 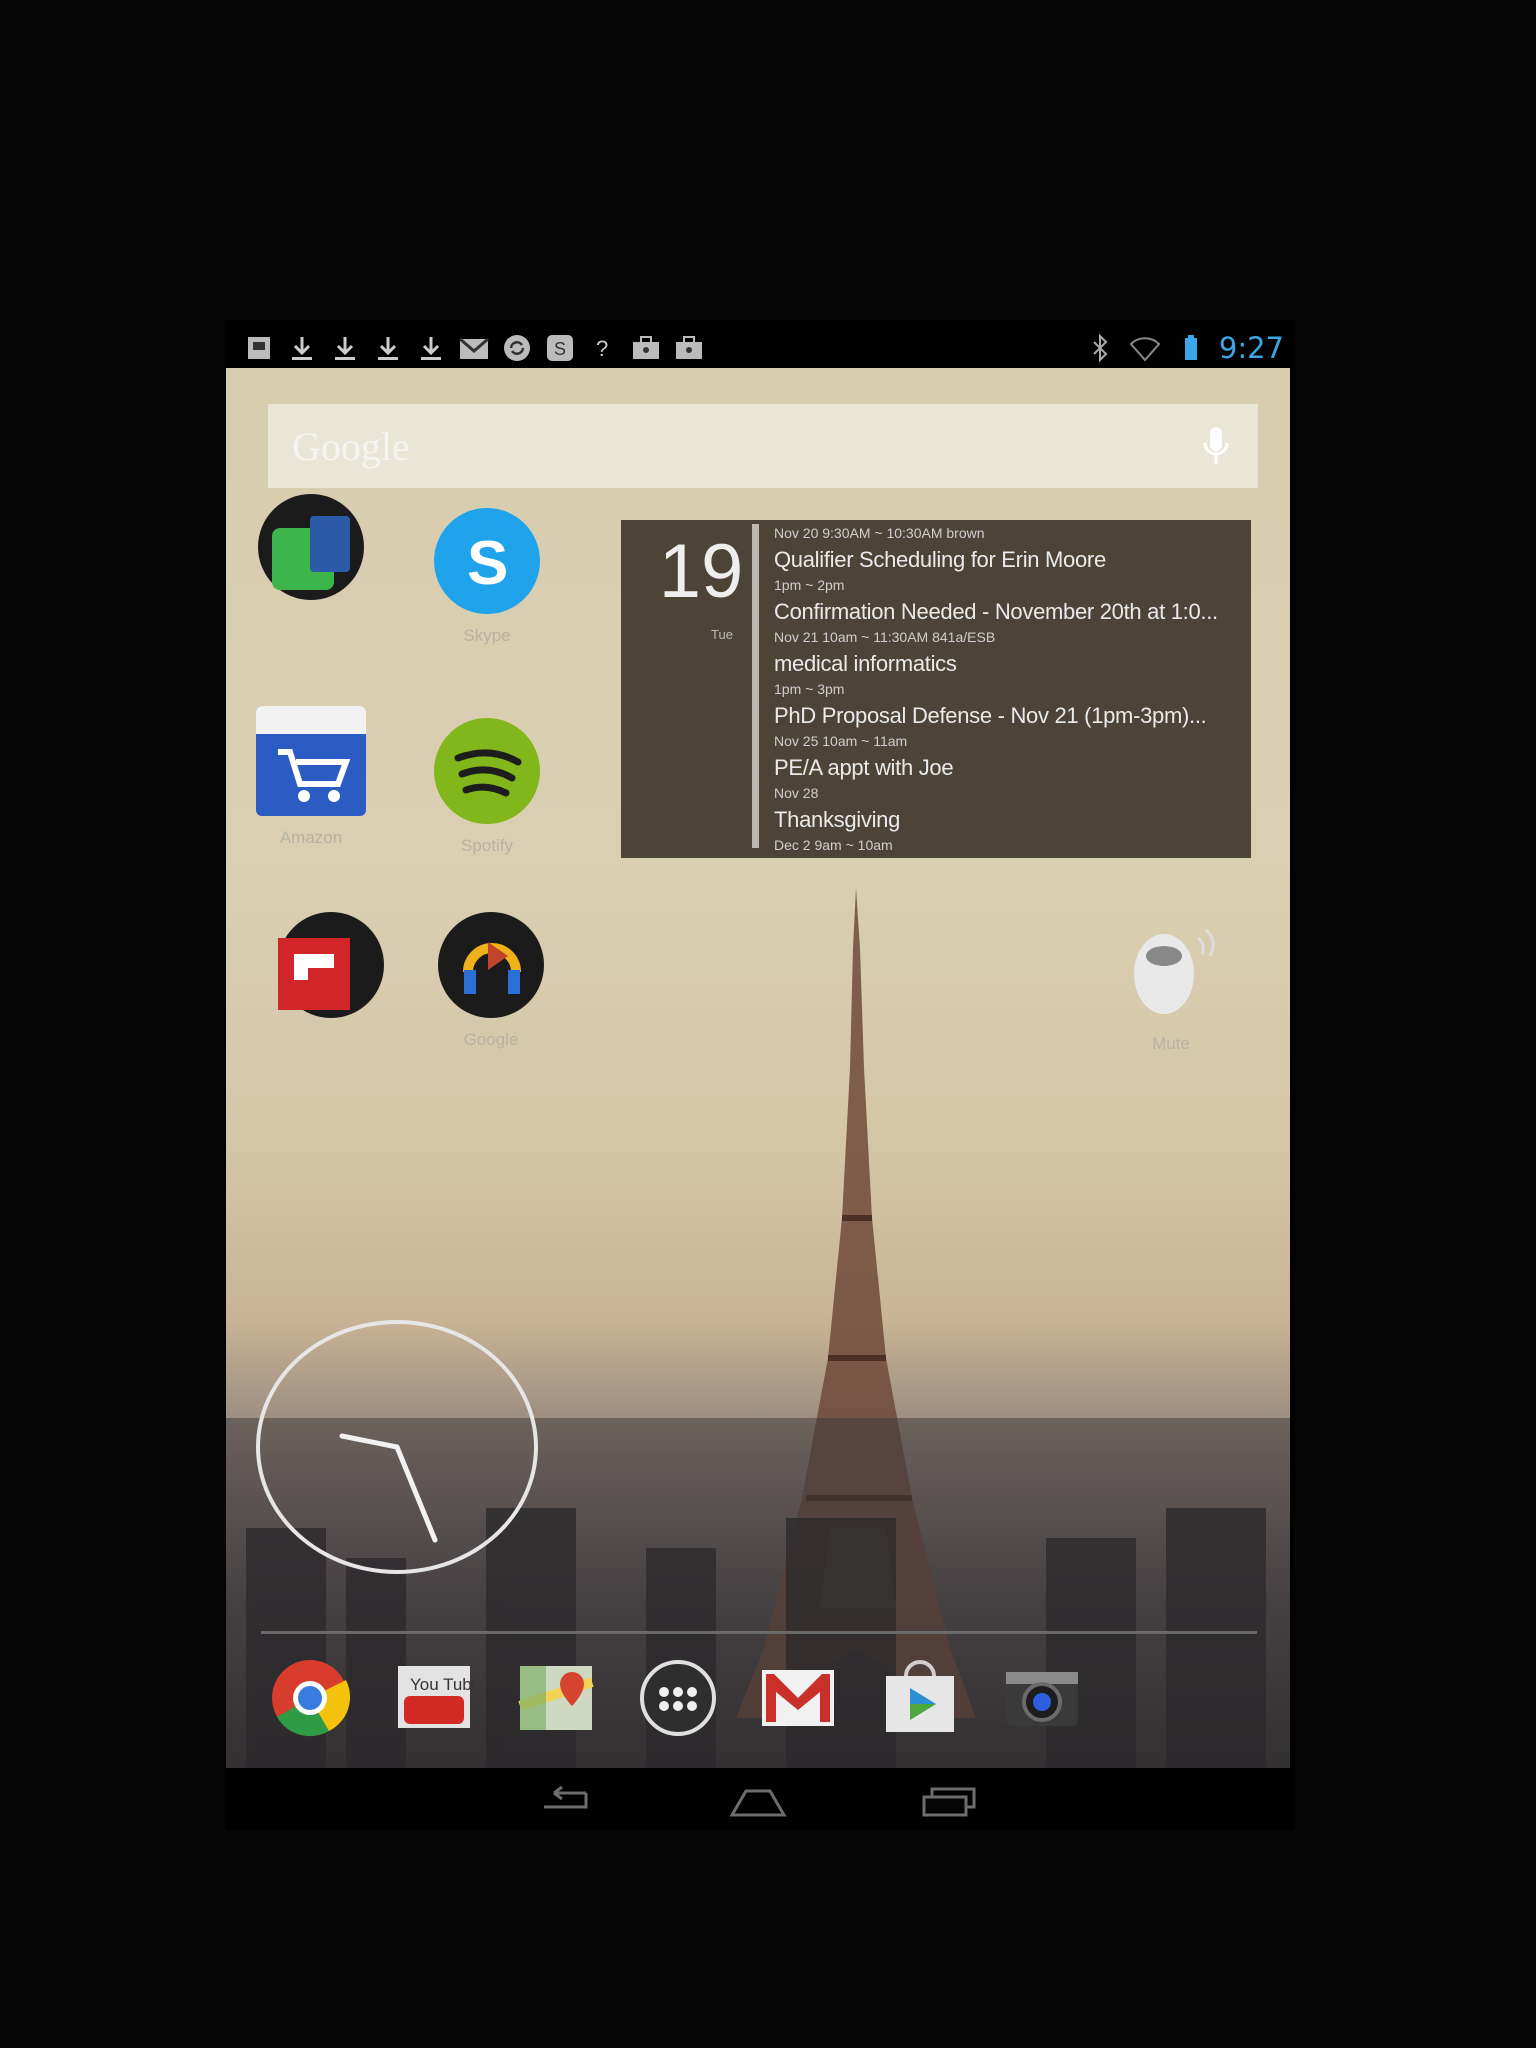 What do you see at coordinates (759, 1632) in the screenshot?
I see `dock-divider` at bounding box center [759, 1632].